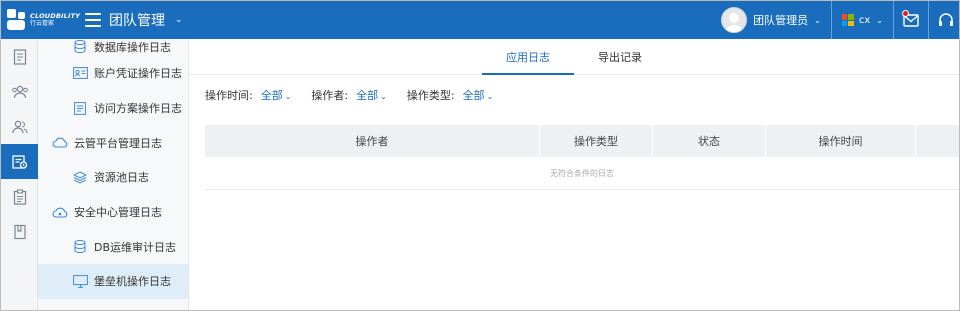 The image size is (960, 311). What do you see at coordinates (879, 20) in the screenshot?
I see `org-chevron-icon: ⌄` at bounding box center [879, 20].